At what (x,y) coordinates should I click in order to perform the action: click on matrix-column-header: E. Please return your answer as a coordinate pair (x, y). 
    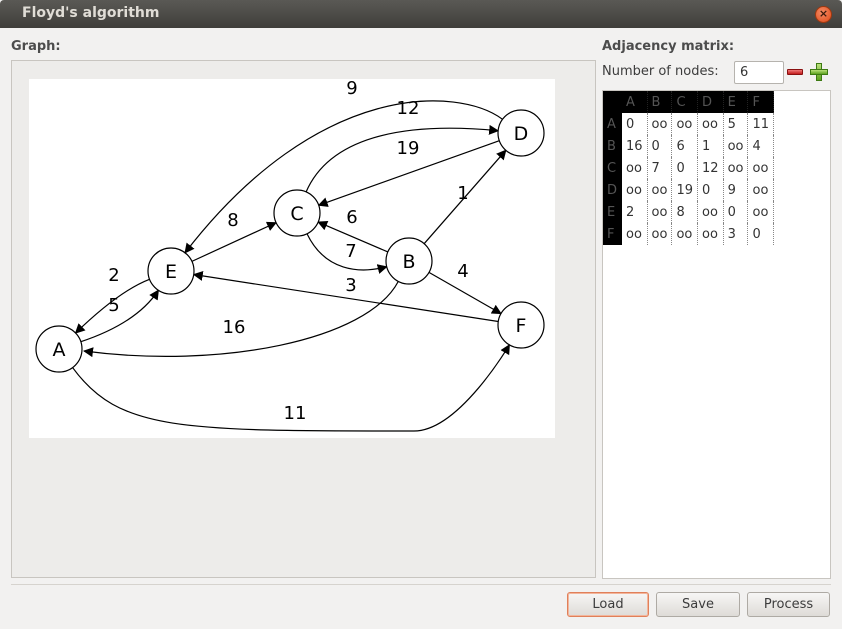
    Looking at the image, I should click on (736, 102).